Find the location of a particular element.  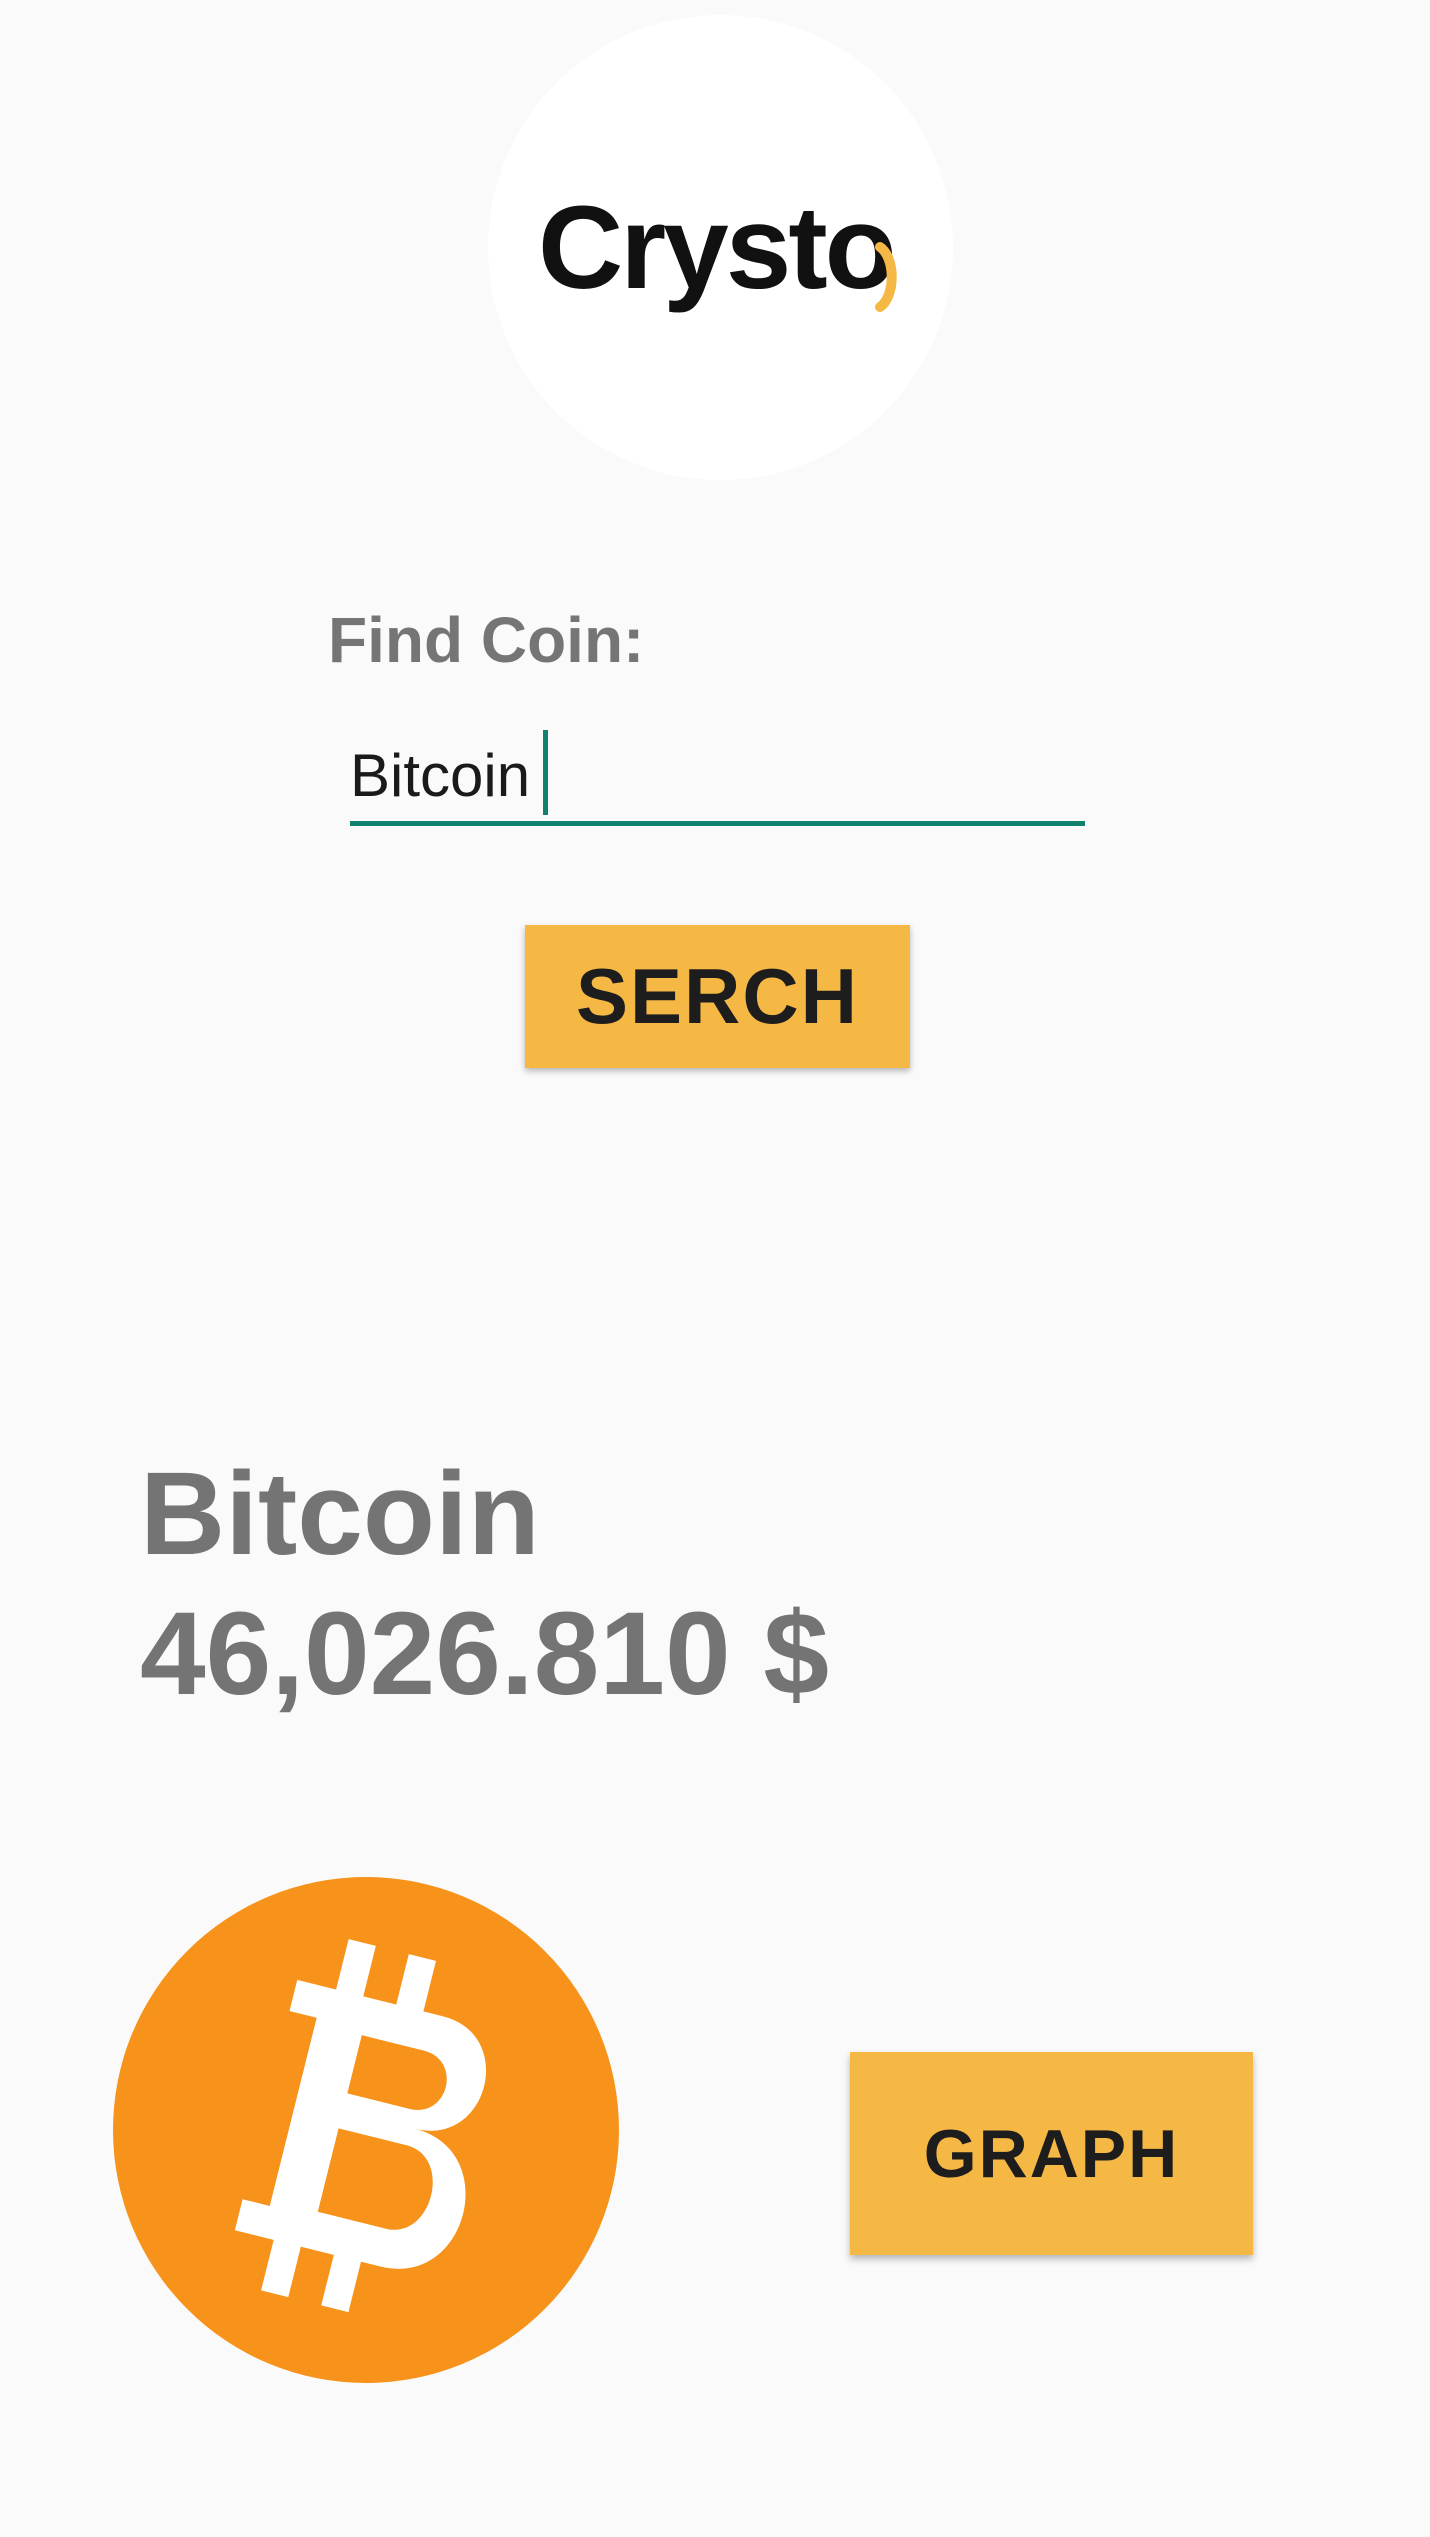

crysto-logo-icon: Crysto is located at coordinates (717, 248).